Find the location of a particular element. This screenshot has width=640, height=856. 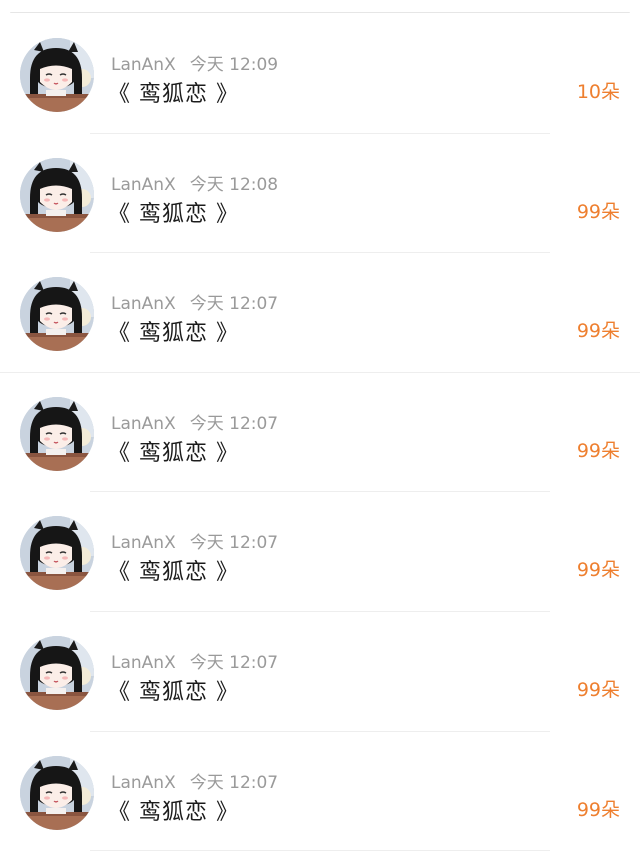

gift-amount: 10朵 is located at coordinates (598, 92).